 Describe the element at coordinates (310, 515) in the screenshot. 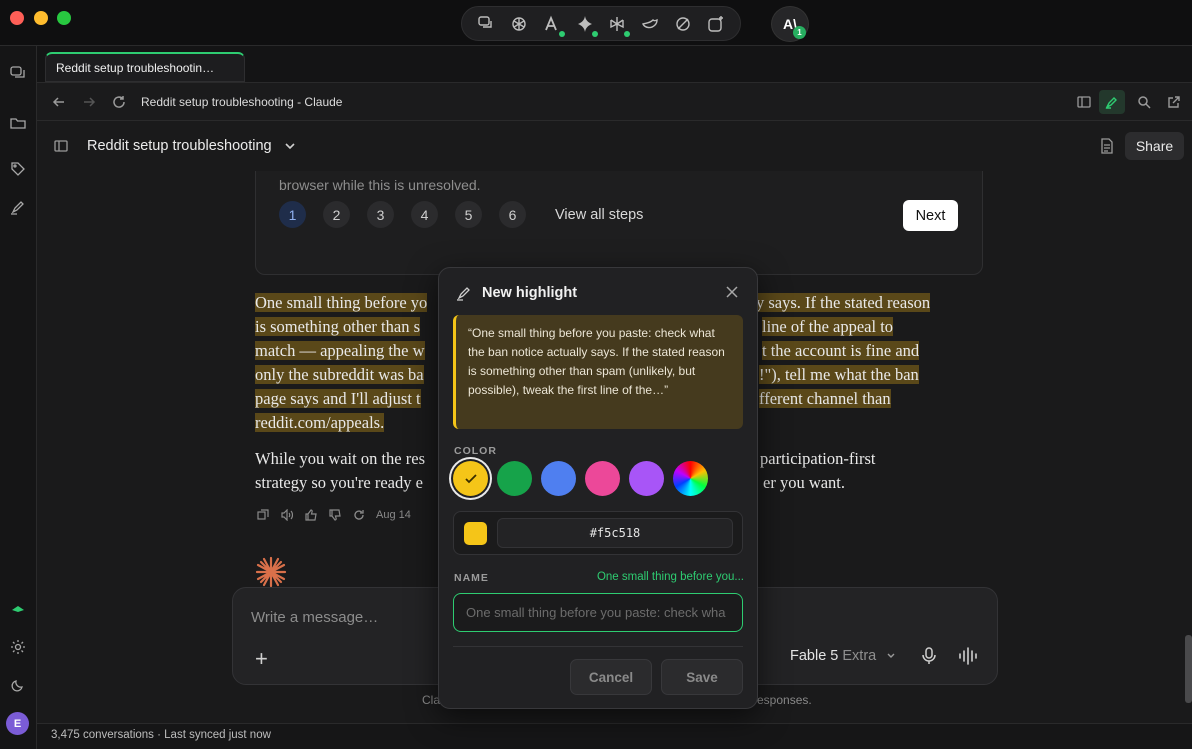

I see `thumbs-up-icon` at that location.